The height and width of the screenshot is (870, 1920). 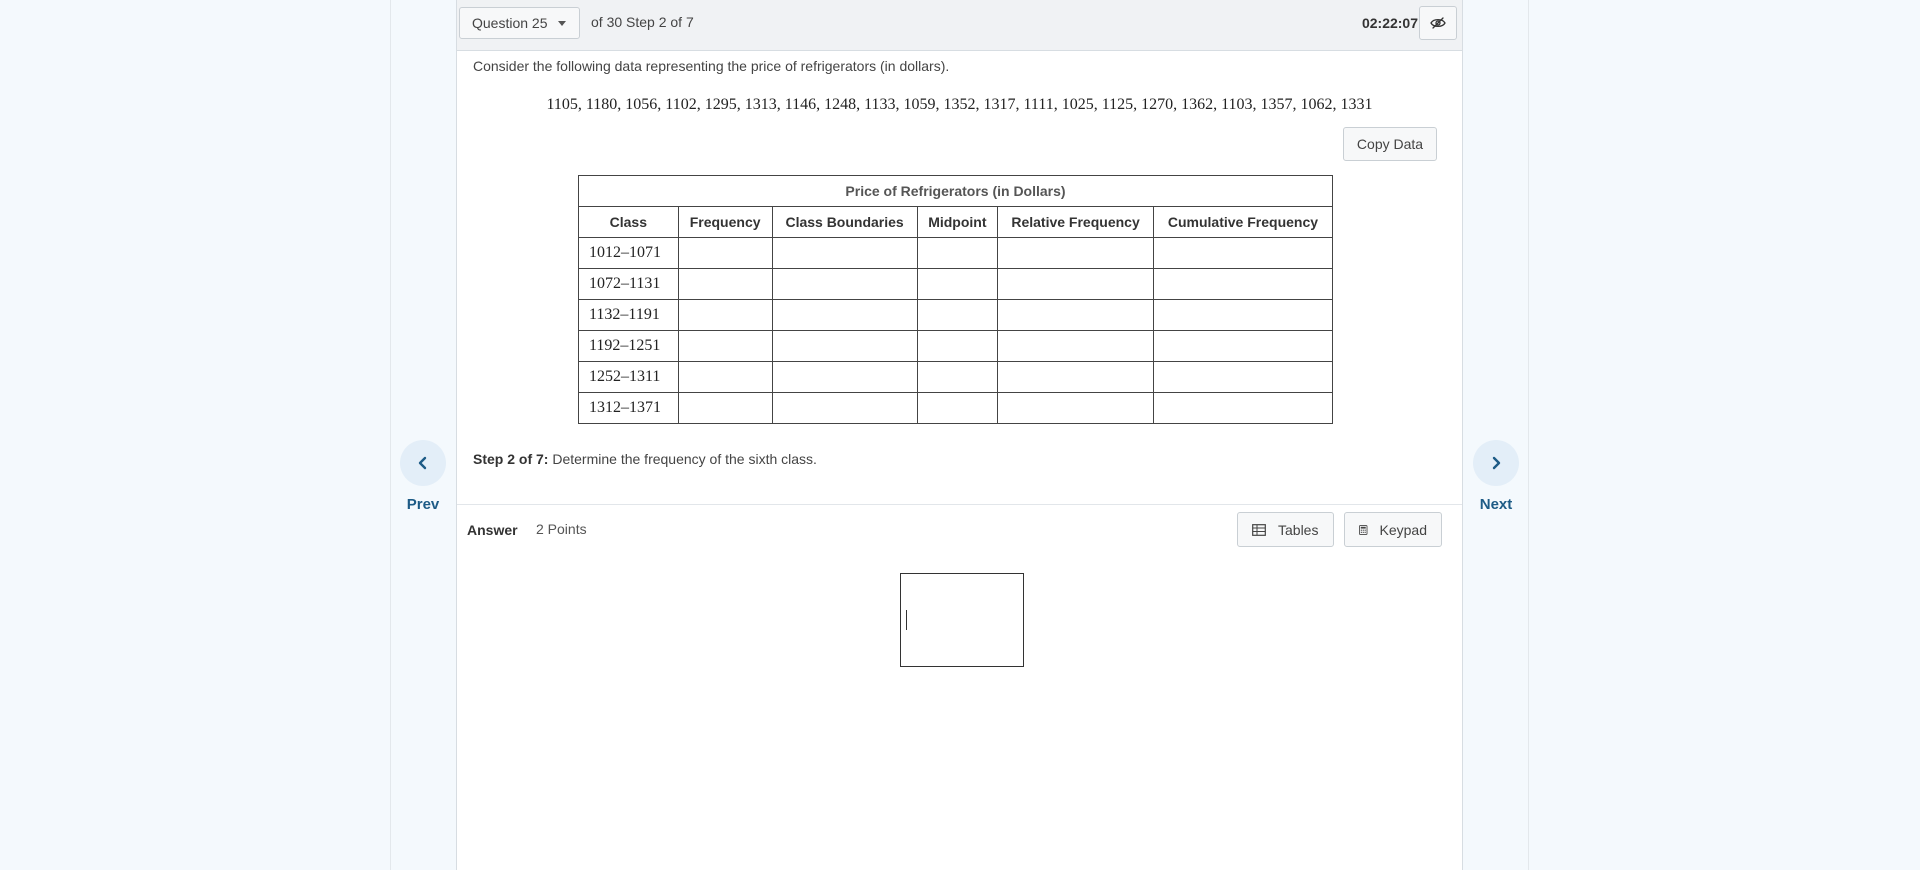 I want to click on next-circle, so click(x=1496, y=463).